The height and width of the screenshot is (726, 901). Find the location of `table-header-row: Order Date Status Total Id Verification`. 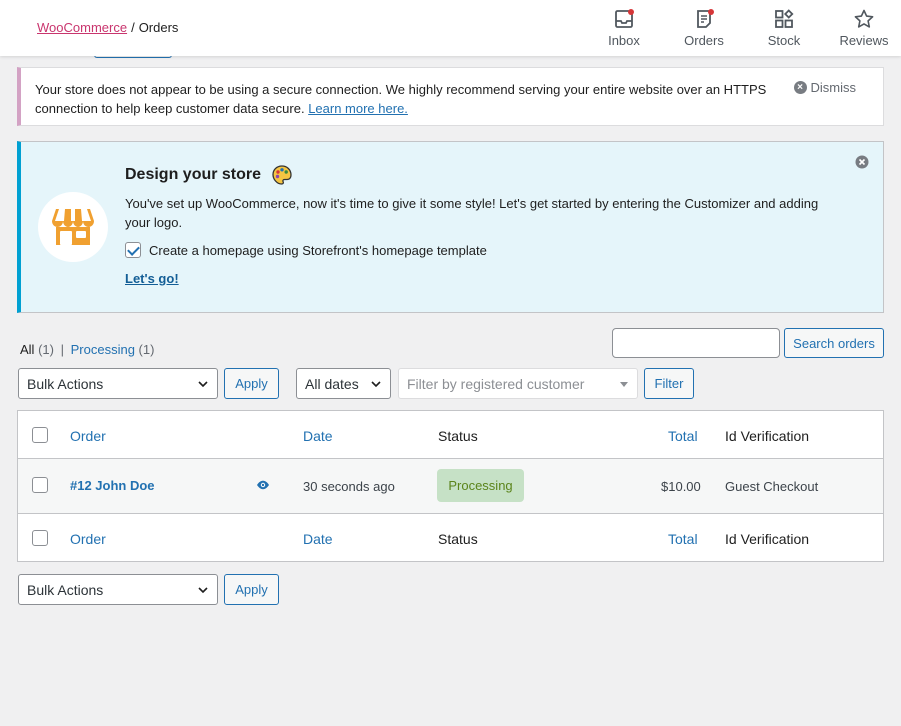

table-header-row: Order Date Status Total Id Verification is located at coordinates (450, 435).